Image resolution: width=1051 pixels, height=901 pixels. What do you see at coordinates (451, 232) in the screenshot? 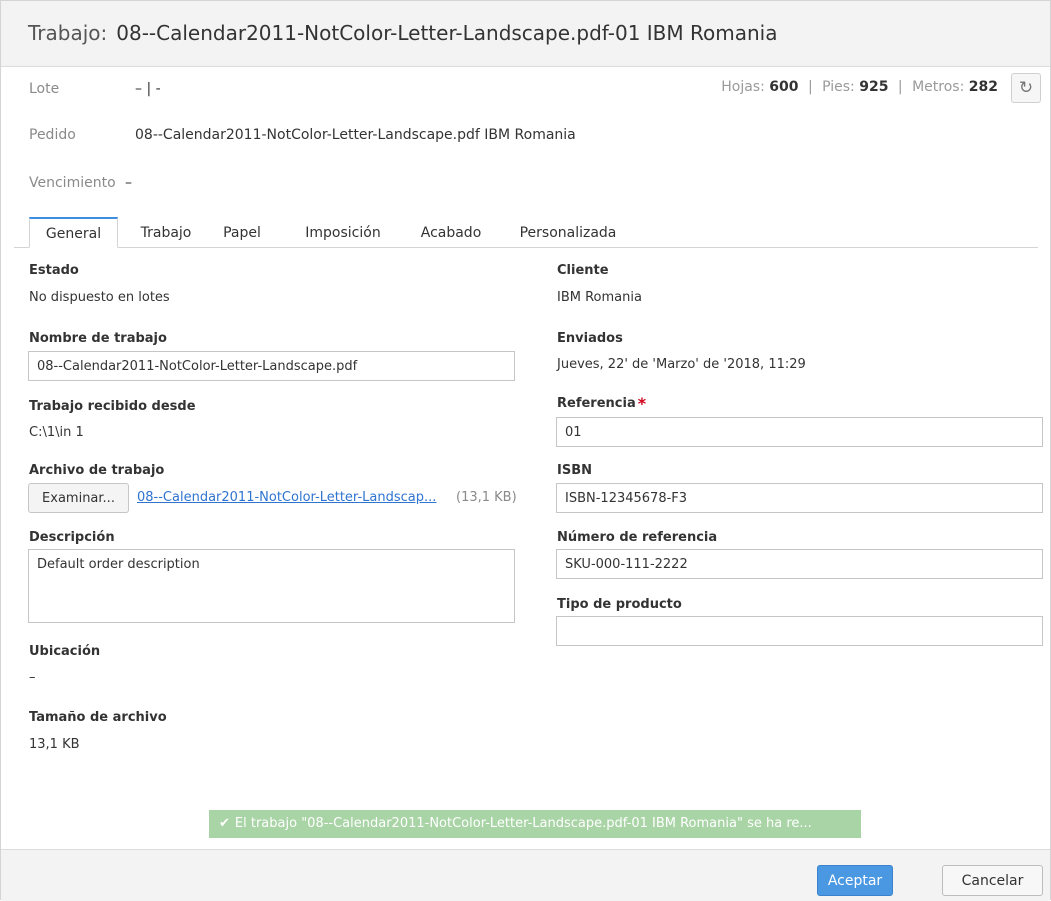
I see `tab-acabado: Acabado` at bounding box center [451, 232].